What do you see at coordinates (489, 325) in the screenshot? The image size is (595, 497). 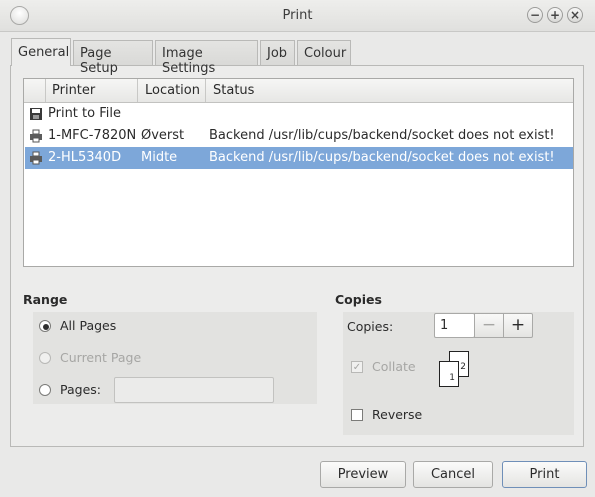 I see `copies-decrement-button: −` at bounding box center [489, 325].